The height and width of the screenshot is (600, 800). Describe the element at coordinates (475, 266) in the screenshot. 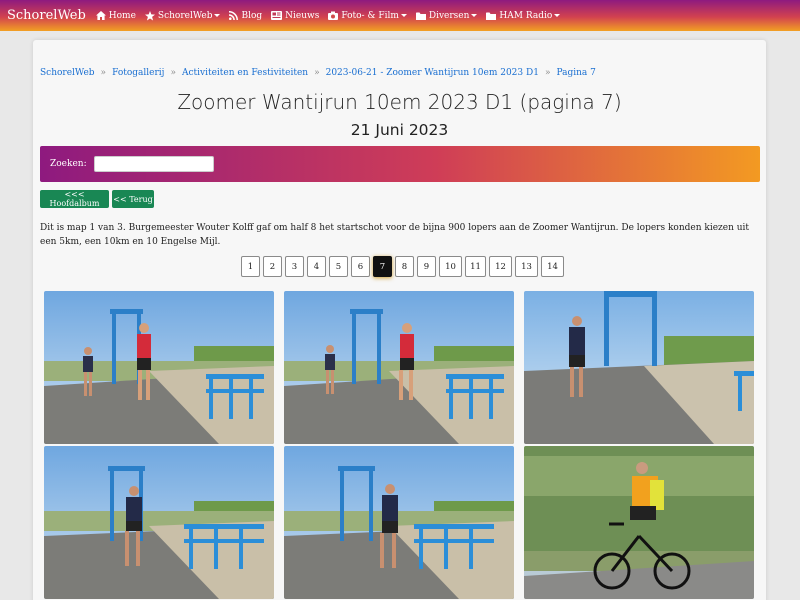

I see `page-link: 11` at that location.